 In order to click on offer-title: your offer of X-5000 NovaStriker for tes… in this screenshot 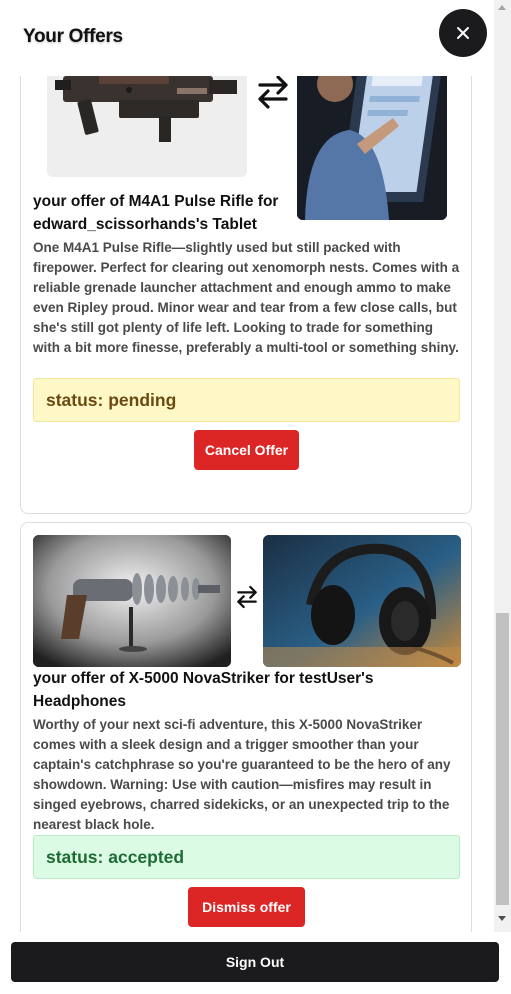, I will do `click(203, 690)`.